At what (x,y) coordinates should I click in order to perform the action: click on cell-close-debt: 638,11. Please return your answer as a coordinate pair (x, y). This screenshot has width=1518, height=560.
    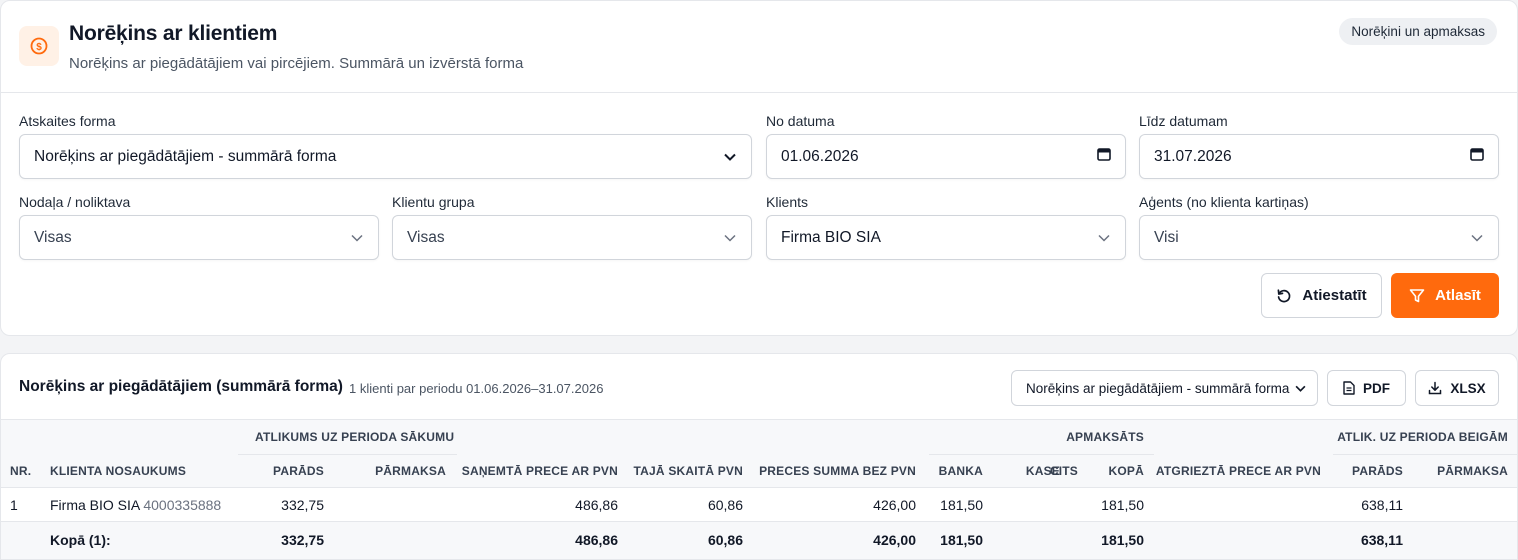
    Looking at the image, I should click on (1382, 505).